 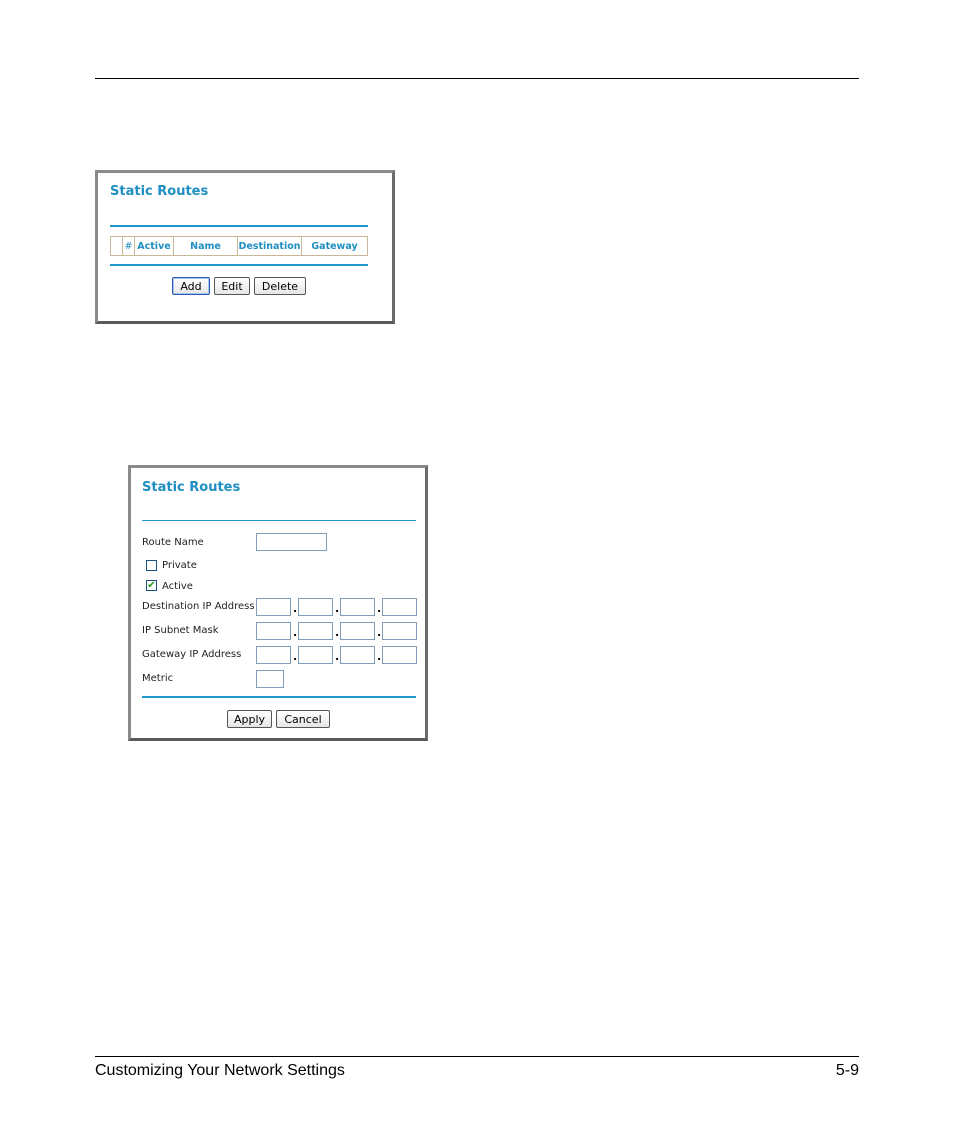 What do you see at coordinates (270, 679) in the screenshot?
I see `metric-input` at bounding box center [270, 679].